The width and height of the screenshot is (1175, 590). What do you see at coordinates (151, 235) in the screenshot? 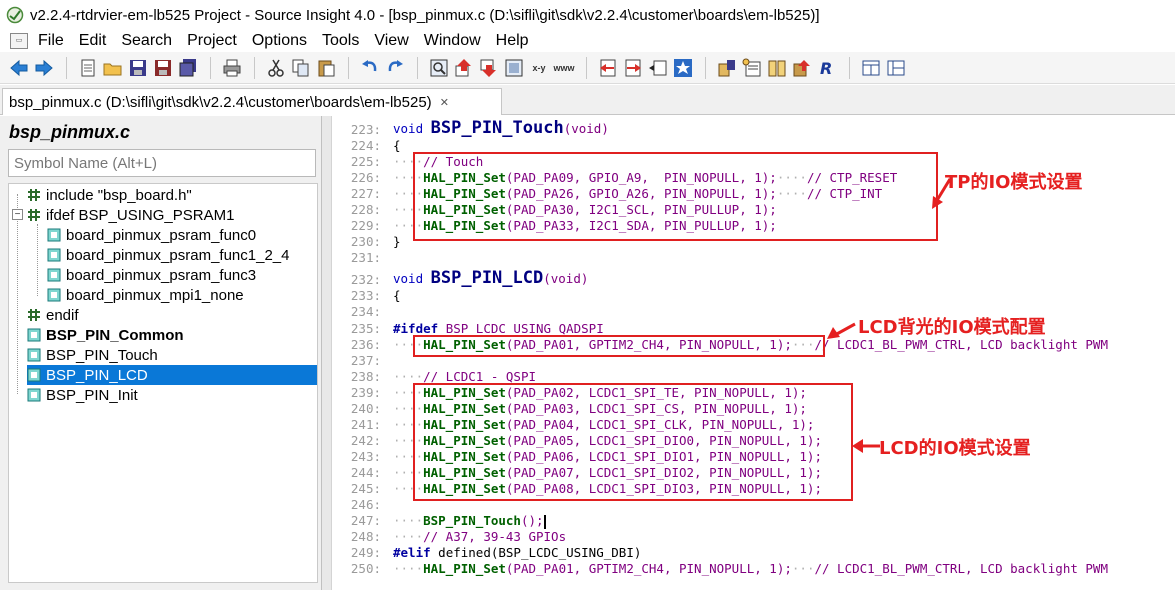
I see `symbol-item-psram-func0: board_pinmux_psram_func0` at bounding box center [151, 235].